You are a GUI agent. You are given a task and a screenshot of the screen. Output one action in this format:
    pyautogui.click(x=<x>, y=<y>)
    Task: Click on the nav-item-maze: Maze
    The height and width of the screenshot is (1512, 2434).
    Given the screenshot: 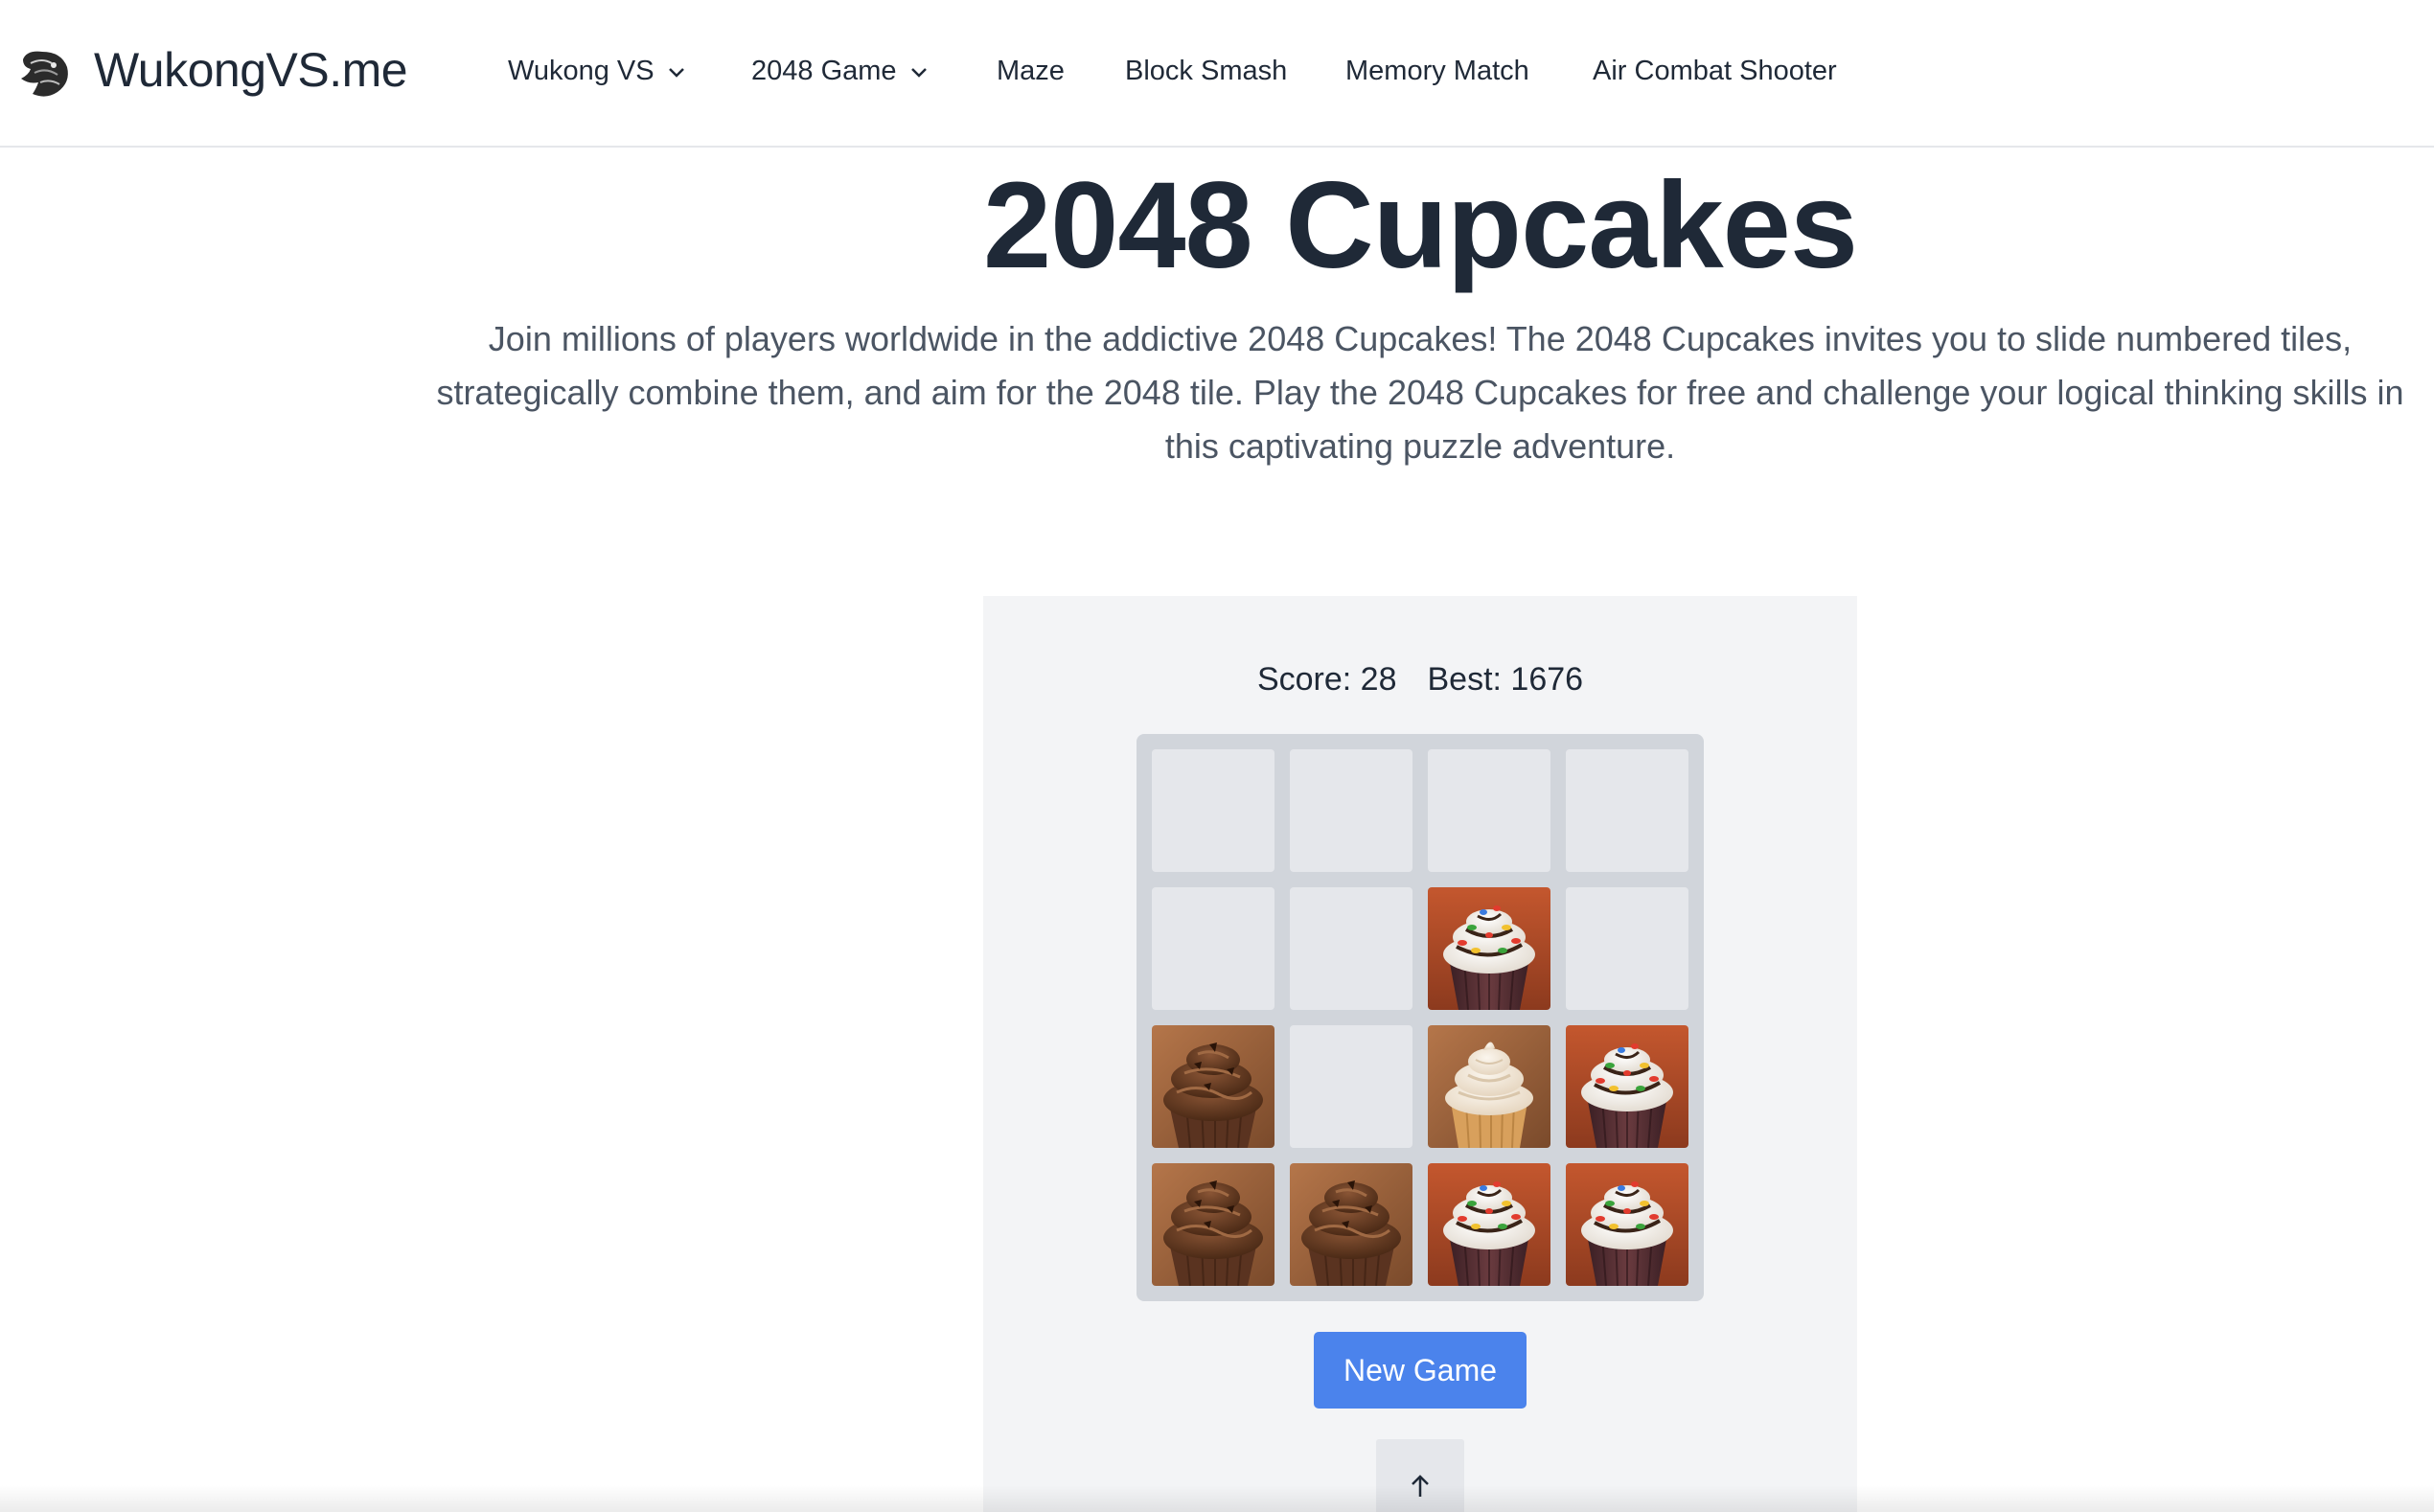 What is the action you would take?
    pyautogui.click(x=1031, y=71)
    